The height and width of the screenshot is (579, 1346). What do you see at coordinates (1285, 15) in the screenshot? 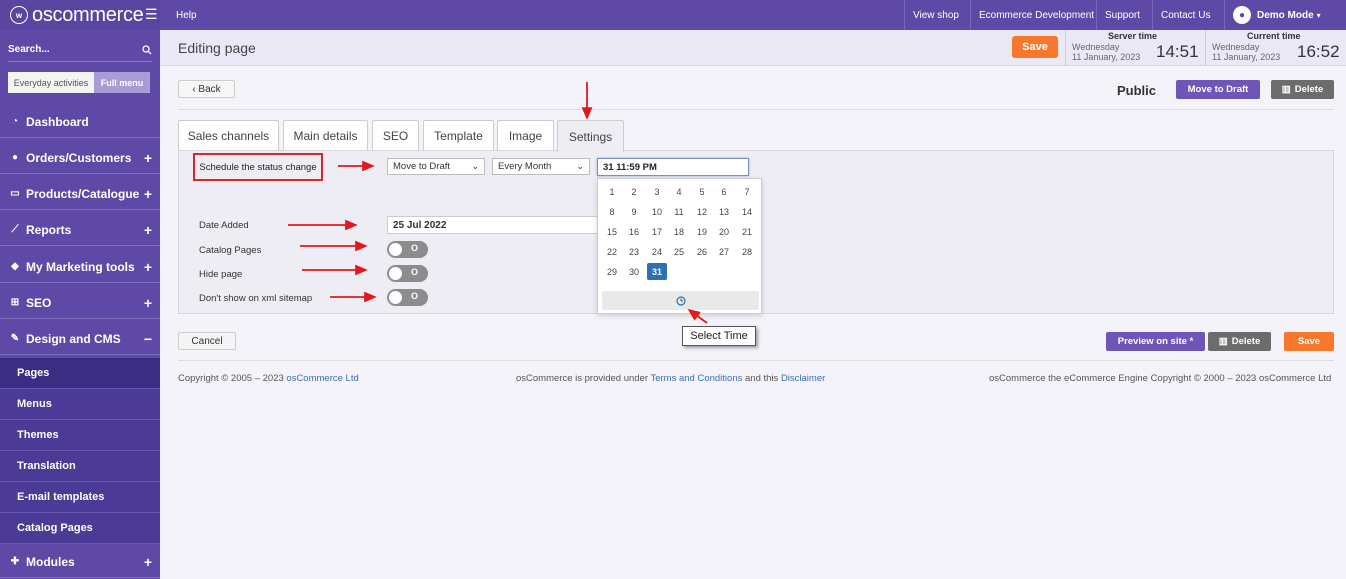
I see `user-menu: ● Demo Mode ▾` at bounding box center [1285, 15].